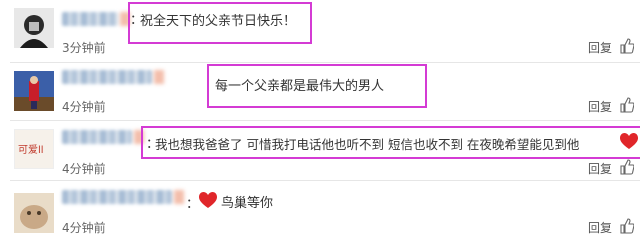 The width and height of the screenshot is (640, 242). What do you see at coordinates (31, 150) in the screenshot?
I see `avatar-text: 可爱ll` at bounding box center [31, 150].